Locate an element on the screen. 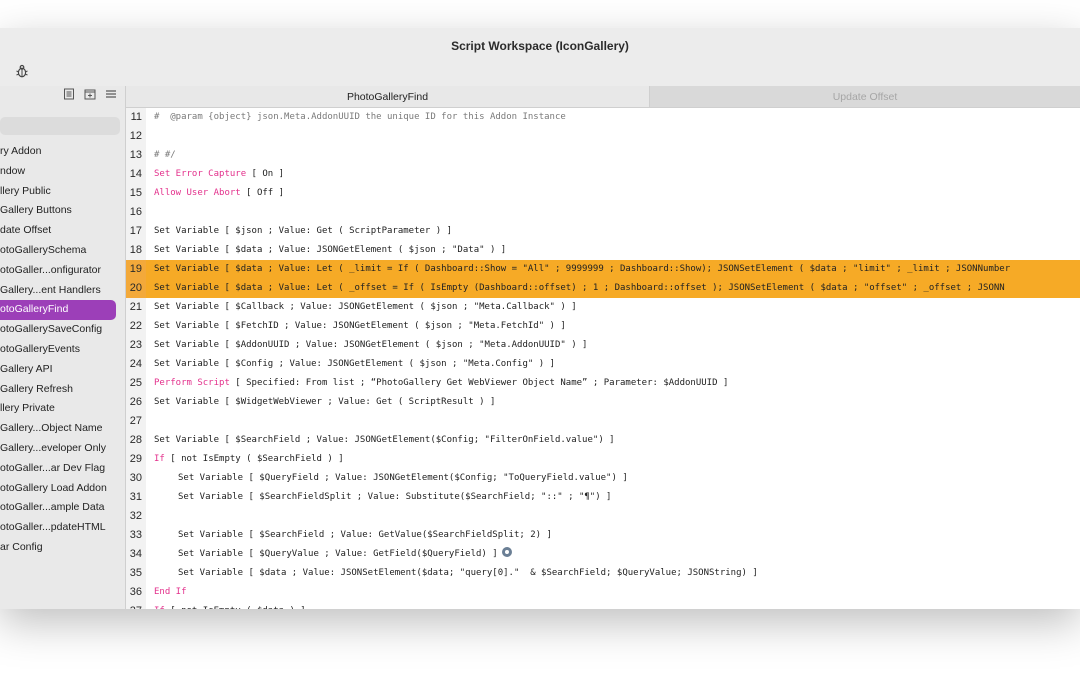 Image resolution: width=1080 pixels, height=675 pixels. line-number: 23 is located at coordinates (136, 345).